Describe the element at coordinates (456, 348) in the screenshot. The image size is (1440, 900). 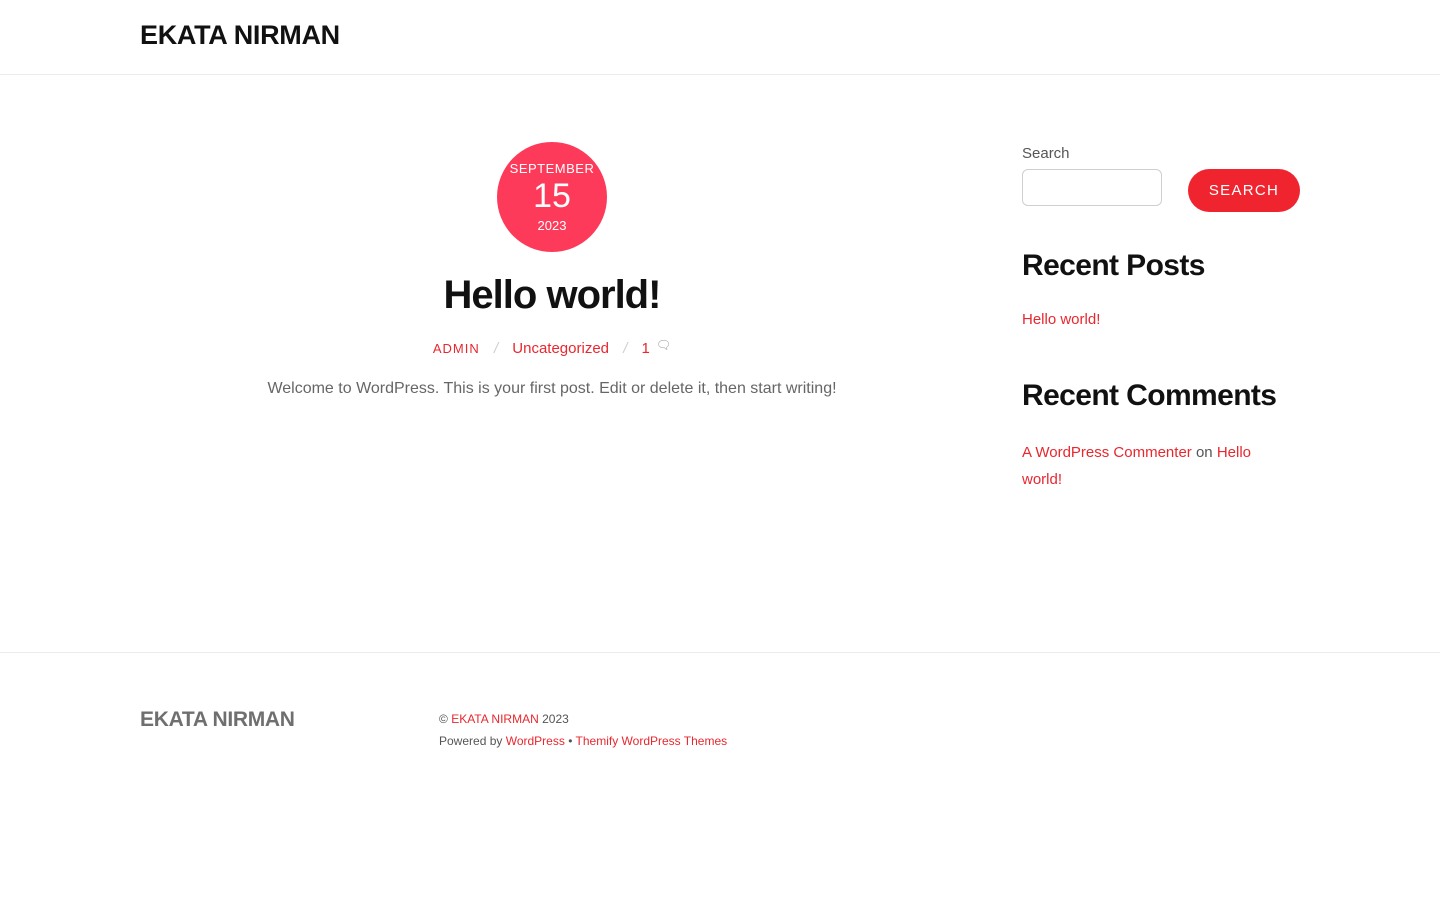
I see `post-author-link: ADMIN` at that location.